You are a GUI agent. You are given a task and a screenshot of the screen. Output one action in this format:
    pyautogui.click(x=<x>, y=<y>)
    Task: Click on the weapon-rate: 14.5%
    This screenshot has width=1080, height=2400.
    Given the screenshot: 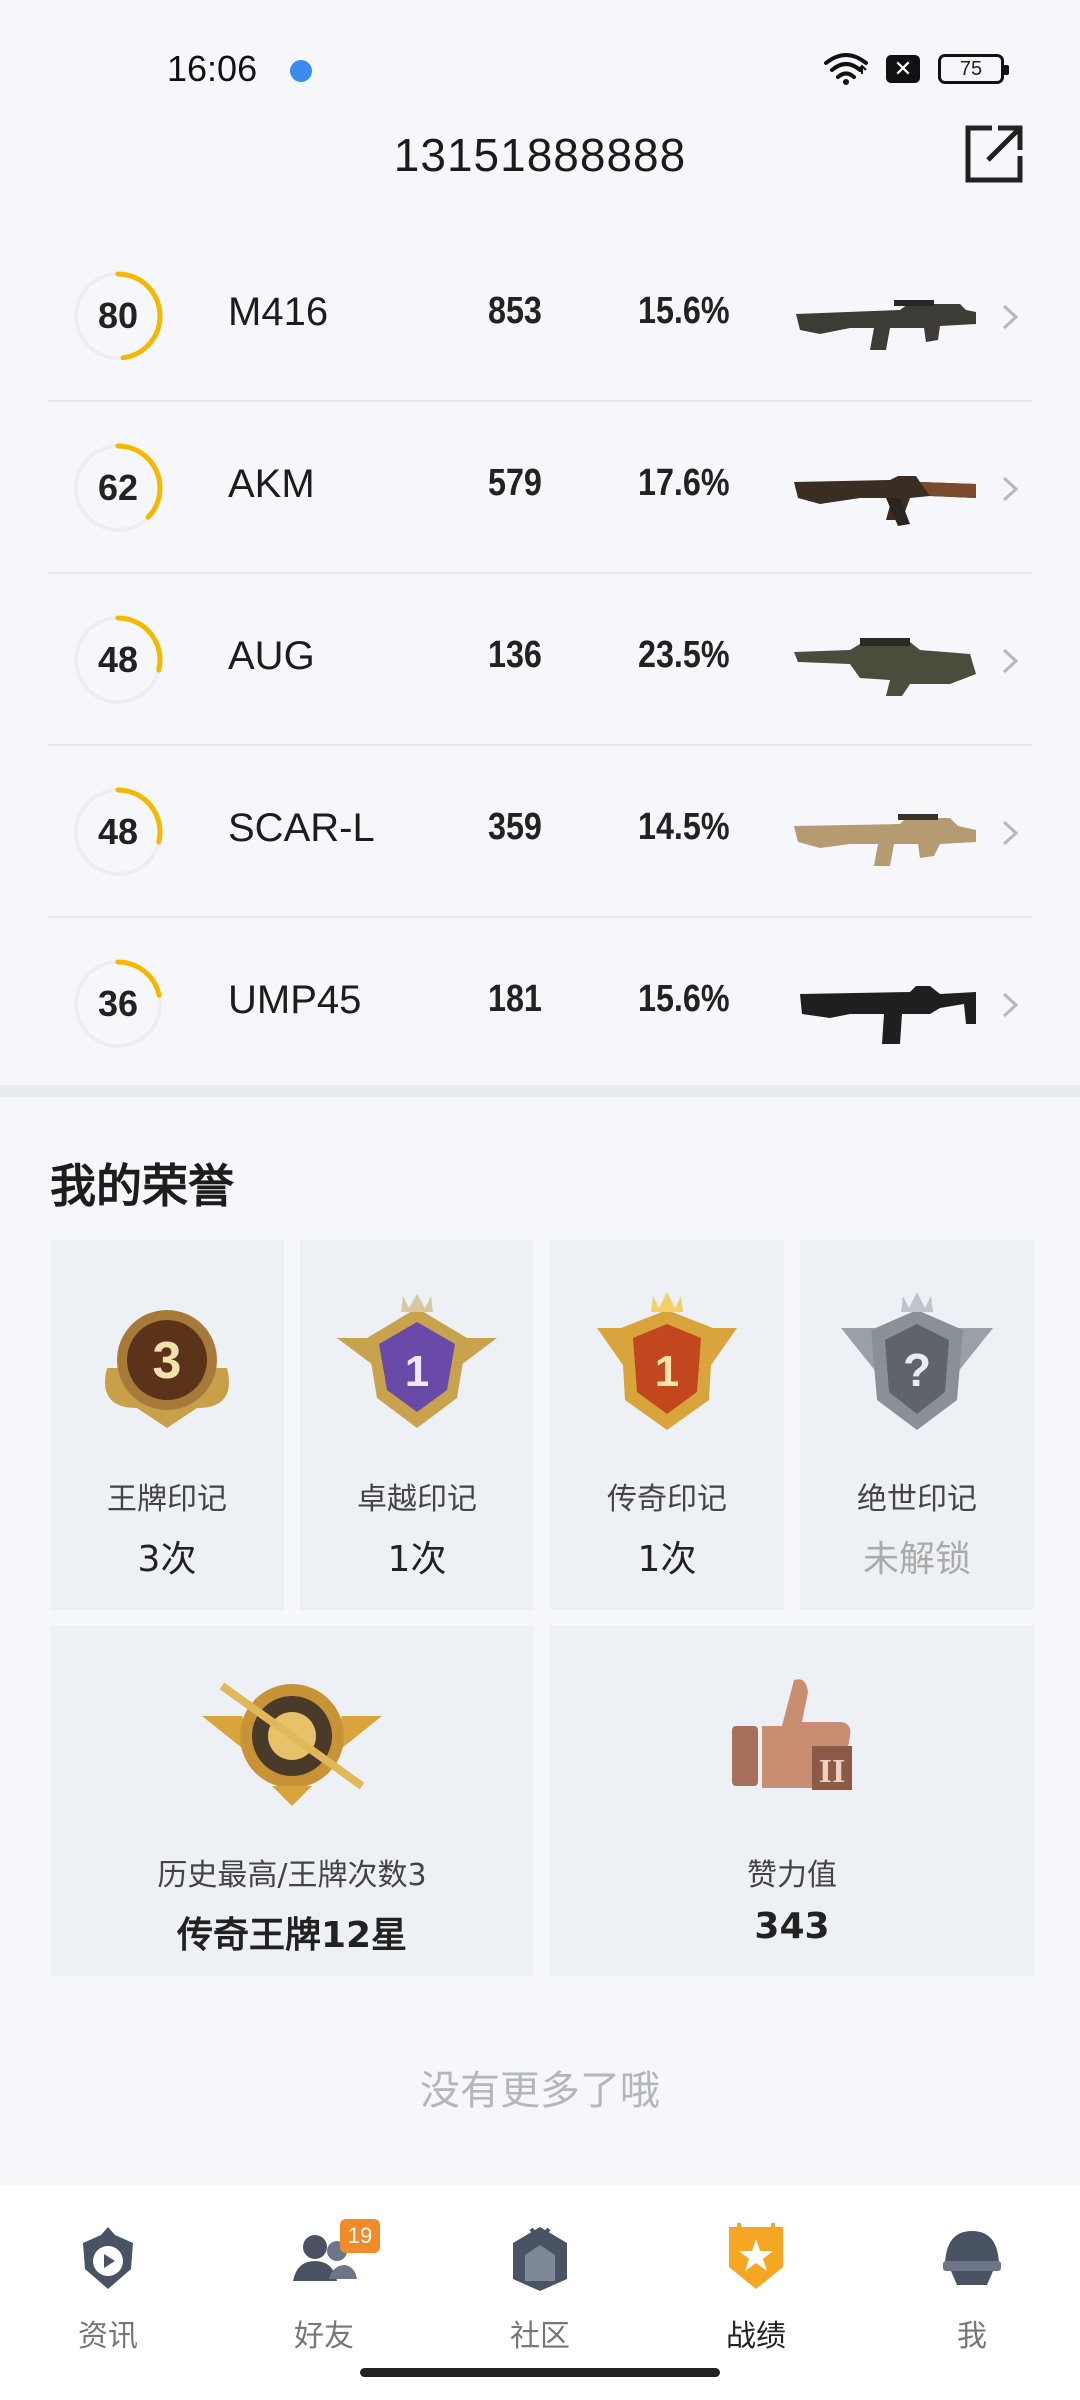 What is the action you would take?
    pyautogui.click(x=684, y=827)
    